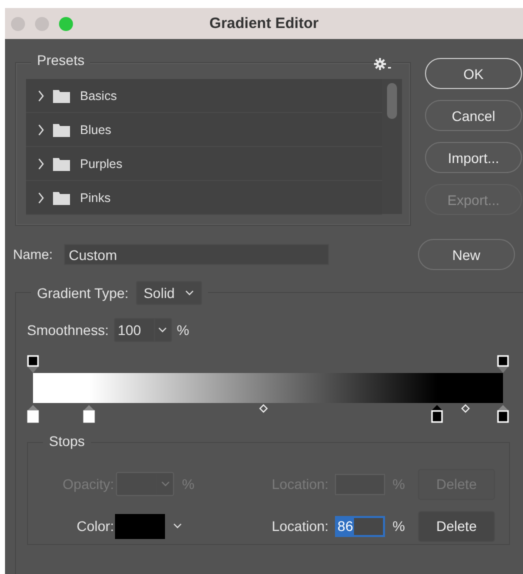  Describe the element at coordinates (268, 388) in the screenshot. I see `gradient-bar` at that location.